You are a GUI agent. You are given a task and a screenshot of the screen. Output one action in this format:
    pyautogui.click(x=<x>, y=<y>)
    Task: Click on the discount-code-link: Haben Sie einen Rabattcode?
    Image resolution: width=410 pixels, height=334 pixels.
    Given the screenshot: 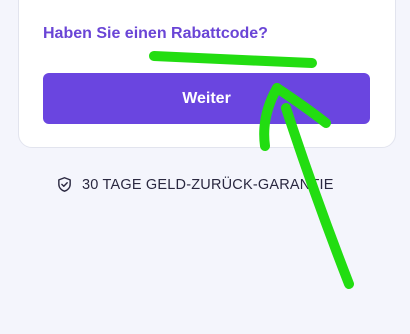 What is the action you would take?
    pyautogui.click(x=155, y=34)
    